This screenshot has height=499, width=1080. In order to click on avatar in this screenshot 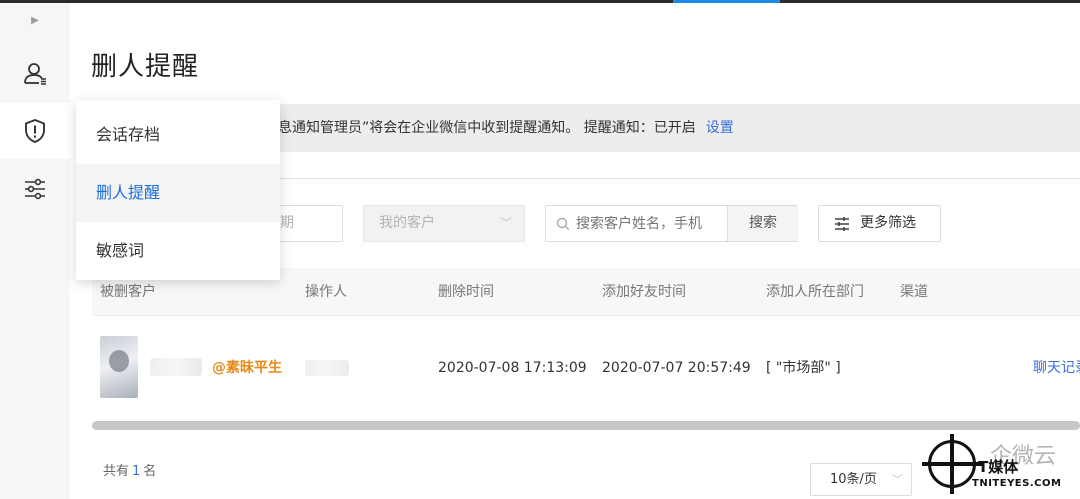, I will do `click(119, 367)`.